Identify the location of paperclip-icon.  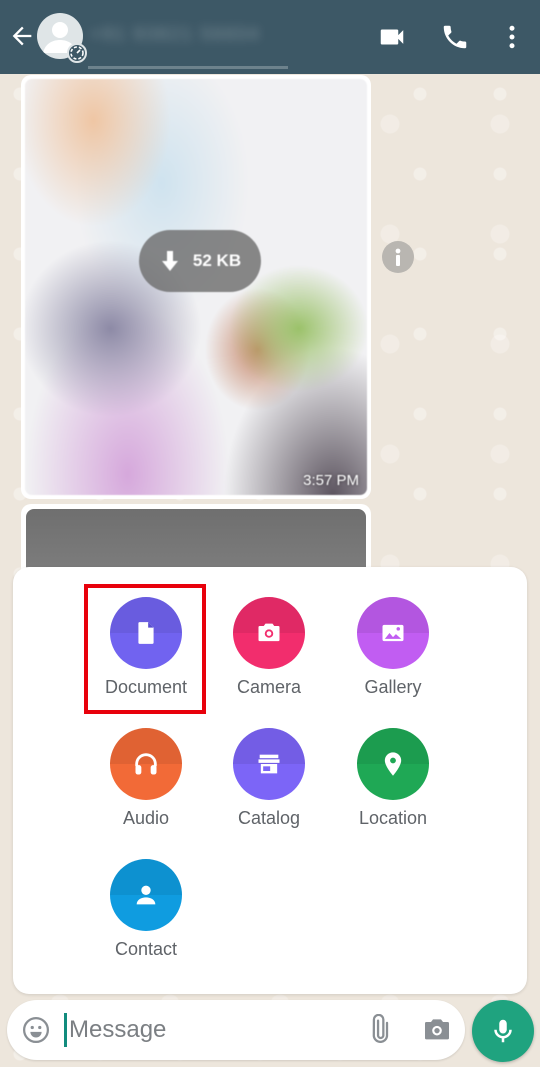
(379, 1029).